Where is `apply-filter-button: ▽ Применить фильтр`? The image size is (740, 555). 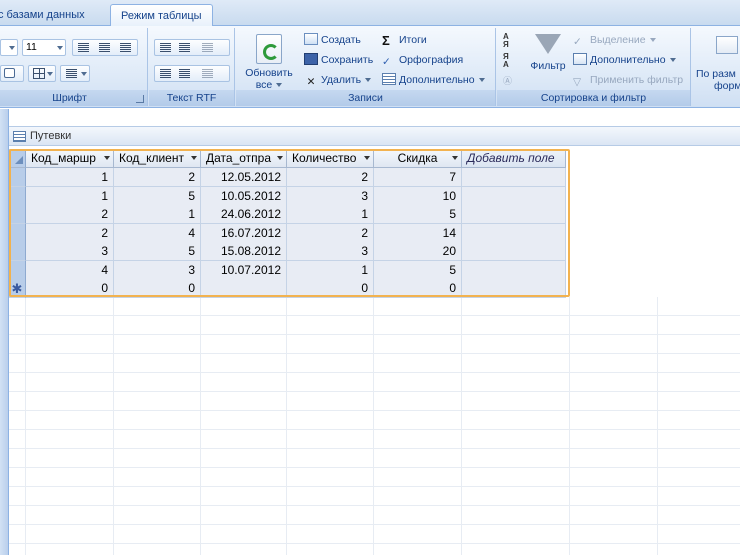 apply-filter-button: ▽ Применить фильтр is located at coordinates (628, 80).